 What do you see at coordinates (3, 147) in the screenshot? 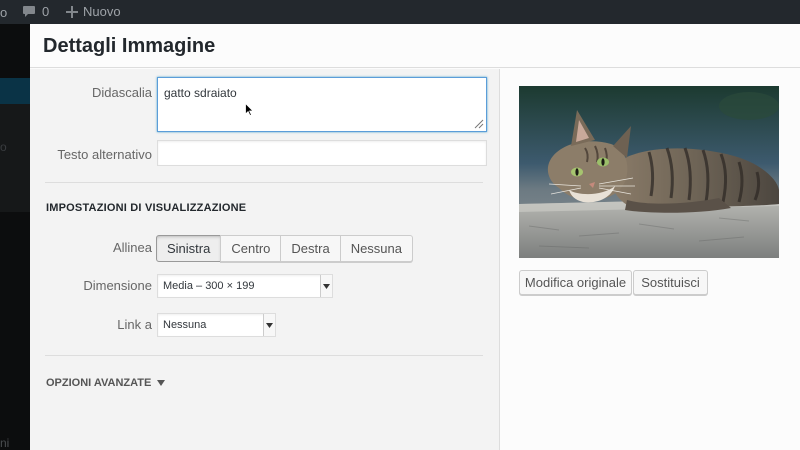
I see `admin-menu-fragment: o` at bounding box center [3, 147].